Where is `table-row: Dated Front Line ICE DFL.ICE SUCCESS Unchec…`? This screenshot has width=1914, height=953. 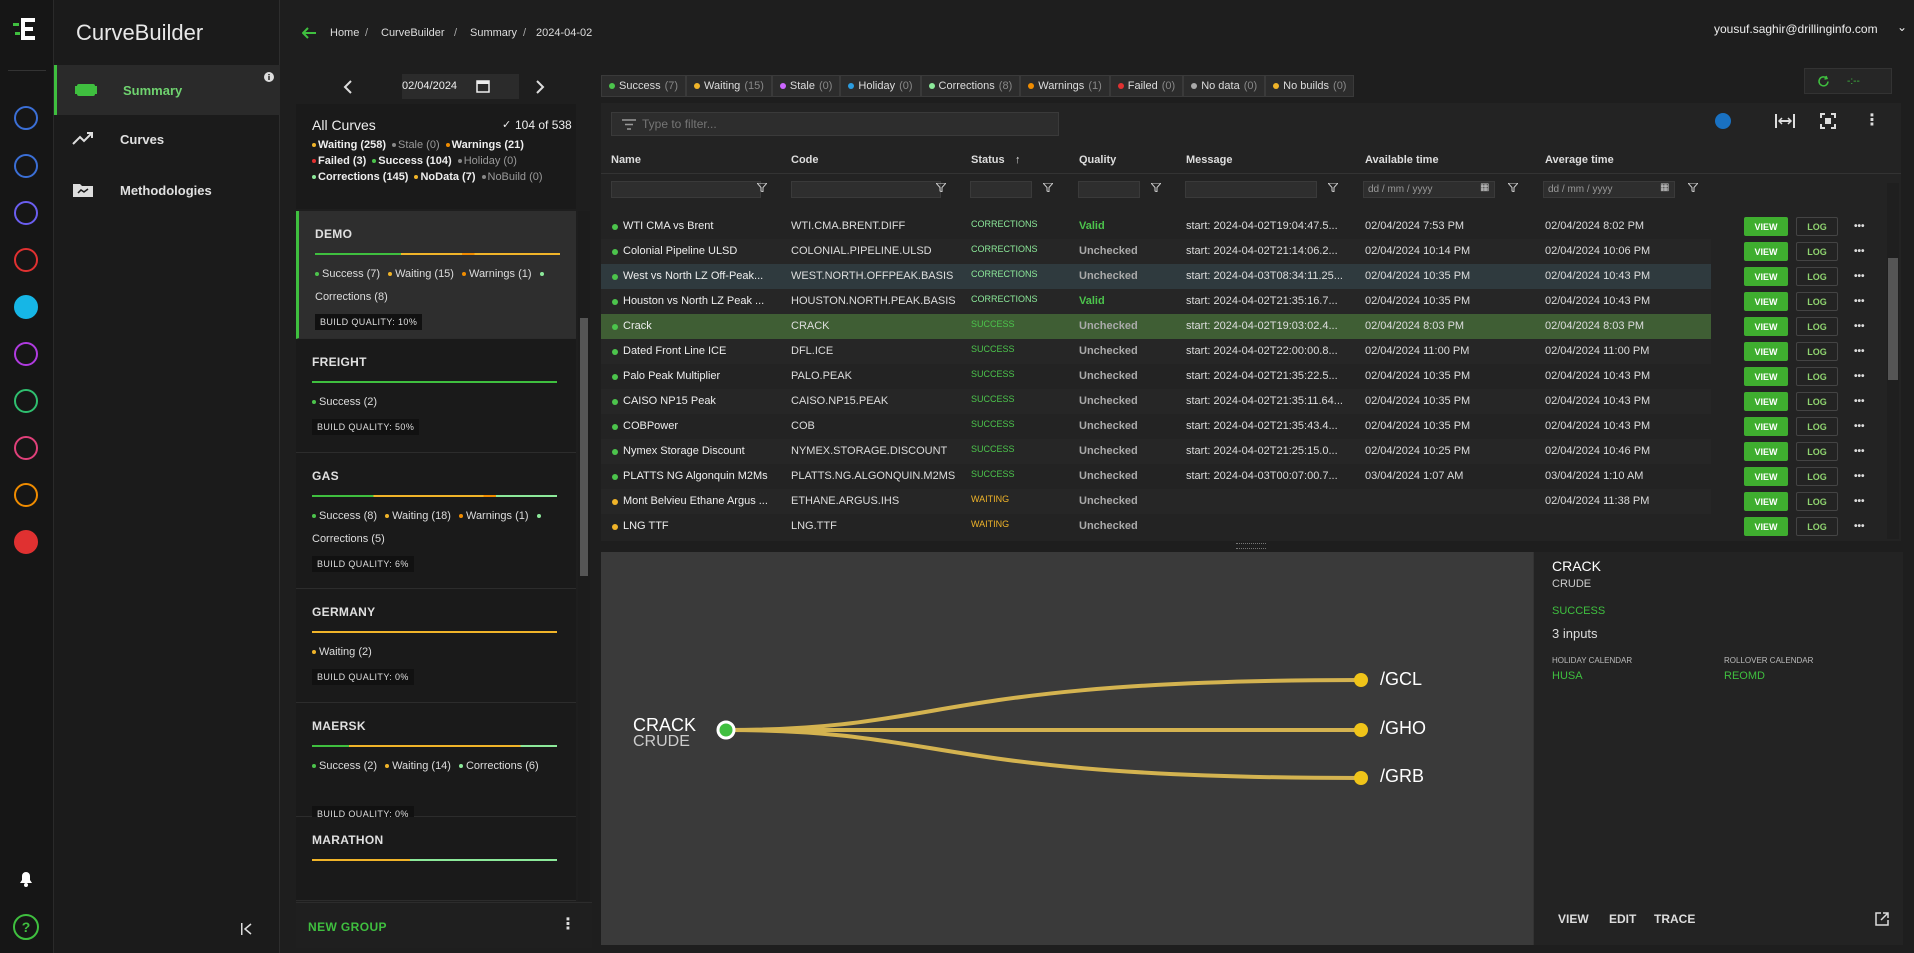
table-row: Dated Front Line ICE DFL.ICE SUCCESS Unchec… is located at coordinates (1156, 351).